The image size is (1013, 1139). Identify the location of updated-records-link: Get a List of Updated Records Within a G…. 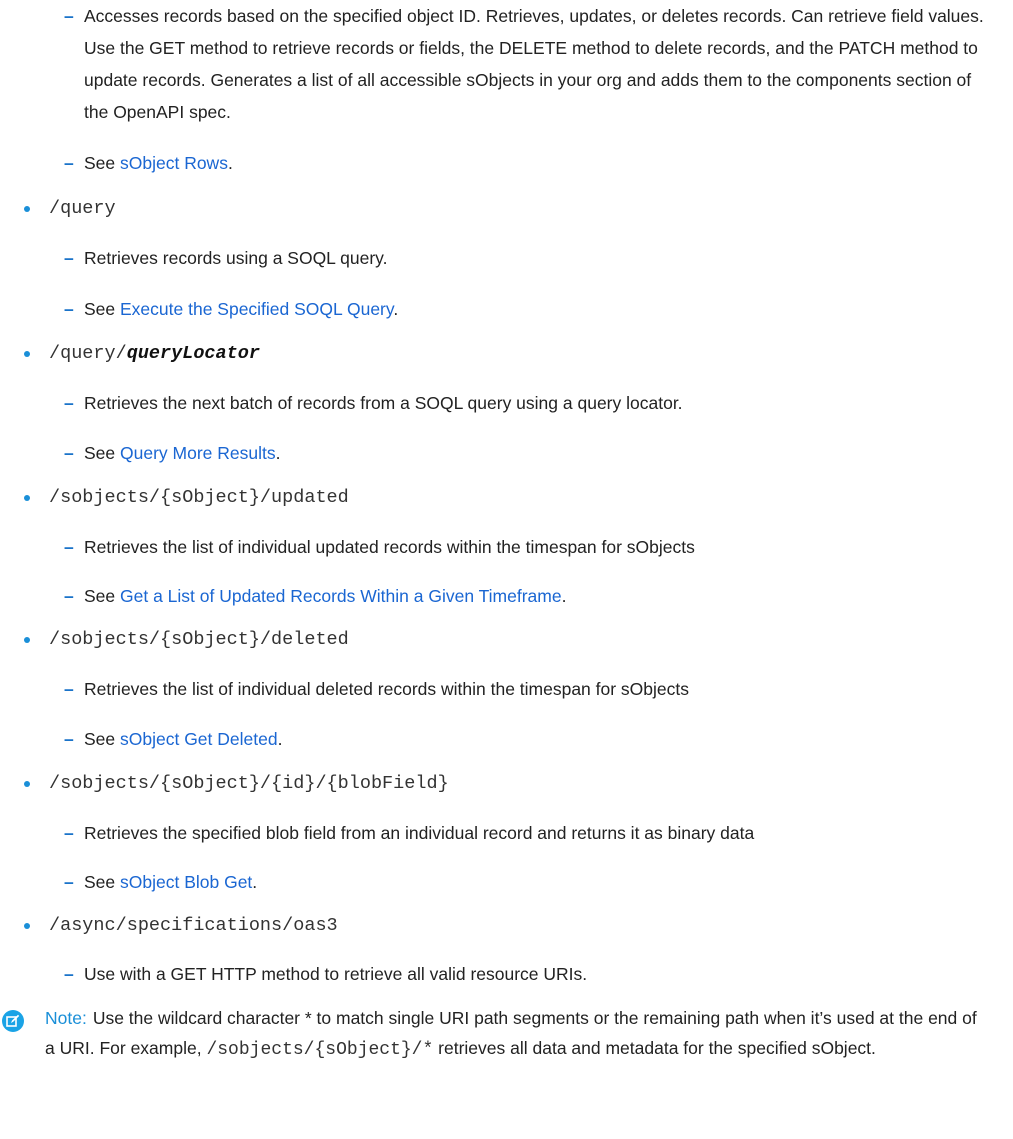
(341, 596).